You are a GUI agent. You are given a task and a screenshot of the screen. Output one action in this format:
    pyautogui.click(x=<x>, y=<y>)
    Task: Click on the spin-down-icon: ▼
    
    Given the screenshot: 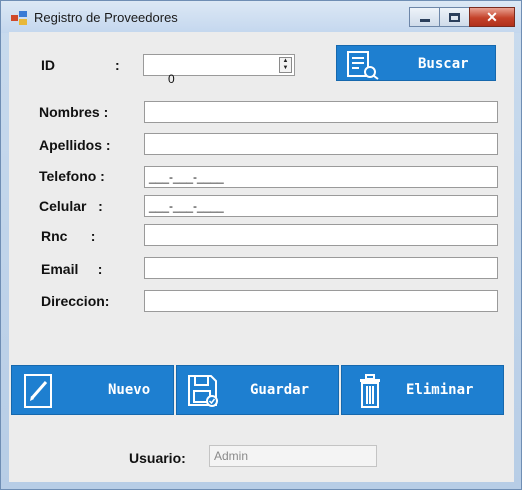 What is the action you would take?
    pyautogui.click(x=286, y=68)
    